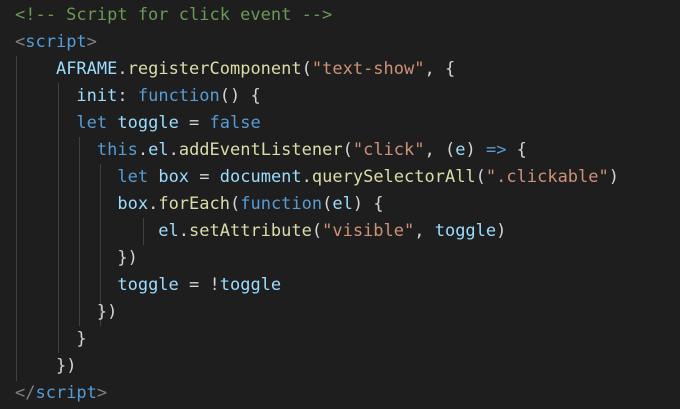  What do you see at coordinates (368, 69) in the screenshot?
I see `code-token: "text-show"` at bounding box center [368, 69].